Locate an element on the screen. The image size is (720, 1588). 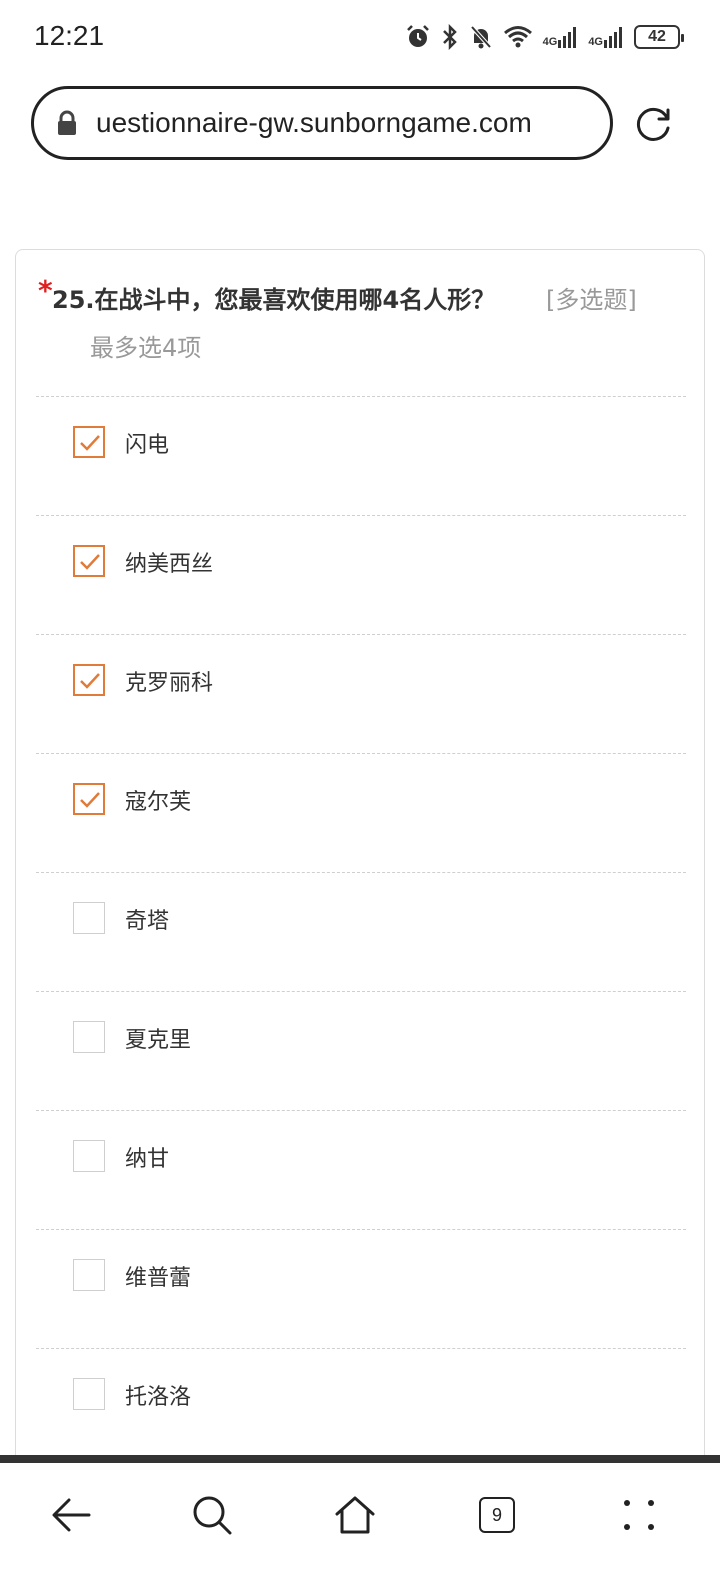
option-label: 克罗丽科 is located at coordinates (169, 681).